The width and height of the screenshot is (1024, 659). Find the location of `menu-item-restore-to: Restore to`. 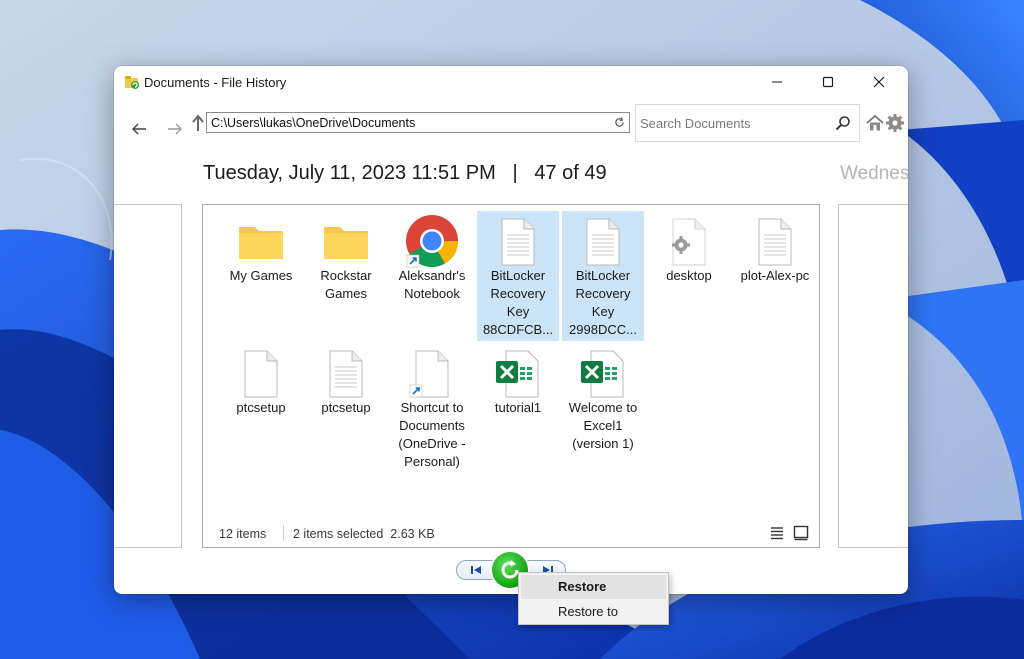

menu-item-restore-to: Restore to is located at coordinates (593, 612).